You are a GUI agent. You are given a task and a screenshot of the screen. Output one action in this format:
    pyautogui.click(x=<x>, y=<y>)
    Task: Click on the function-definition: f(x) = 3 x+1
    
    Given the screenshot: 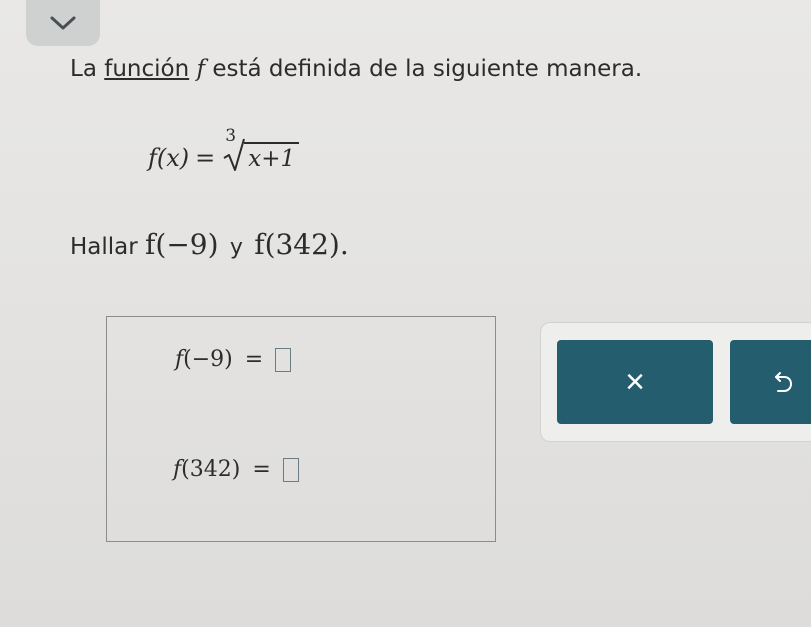 What is the action you would take?
    pyautogui.click(x=224, y=149)
    